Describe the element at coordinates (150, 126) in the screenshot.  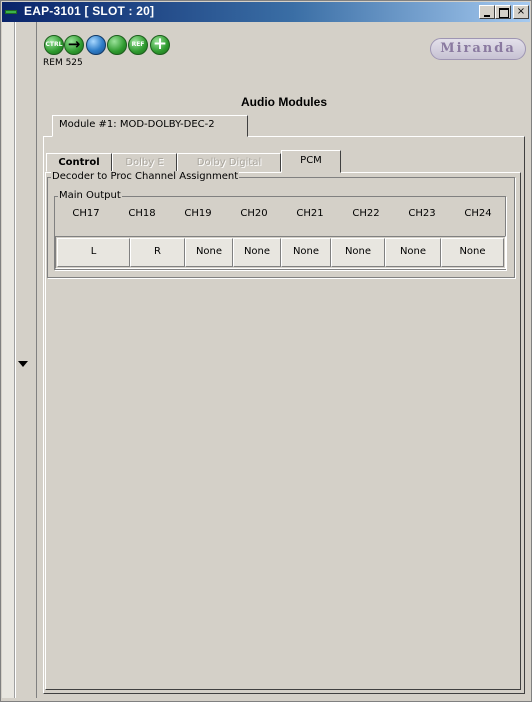
I see `tab-module-1: Module #1: MOD-DOLBY-DEC-2` at that location.